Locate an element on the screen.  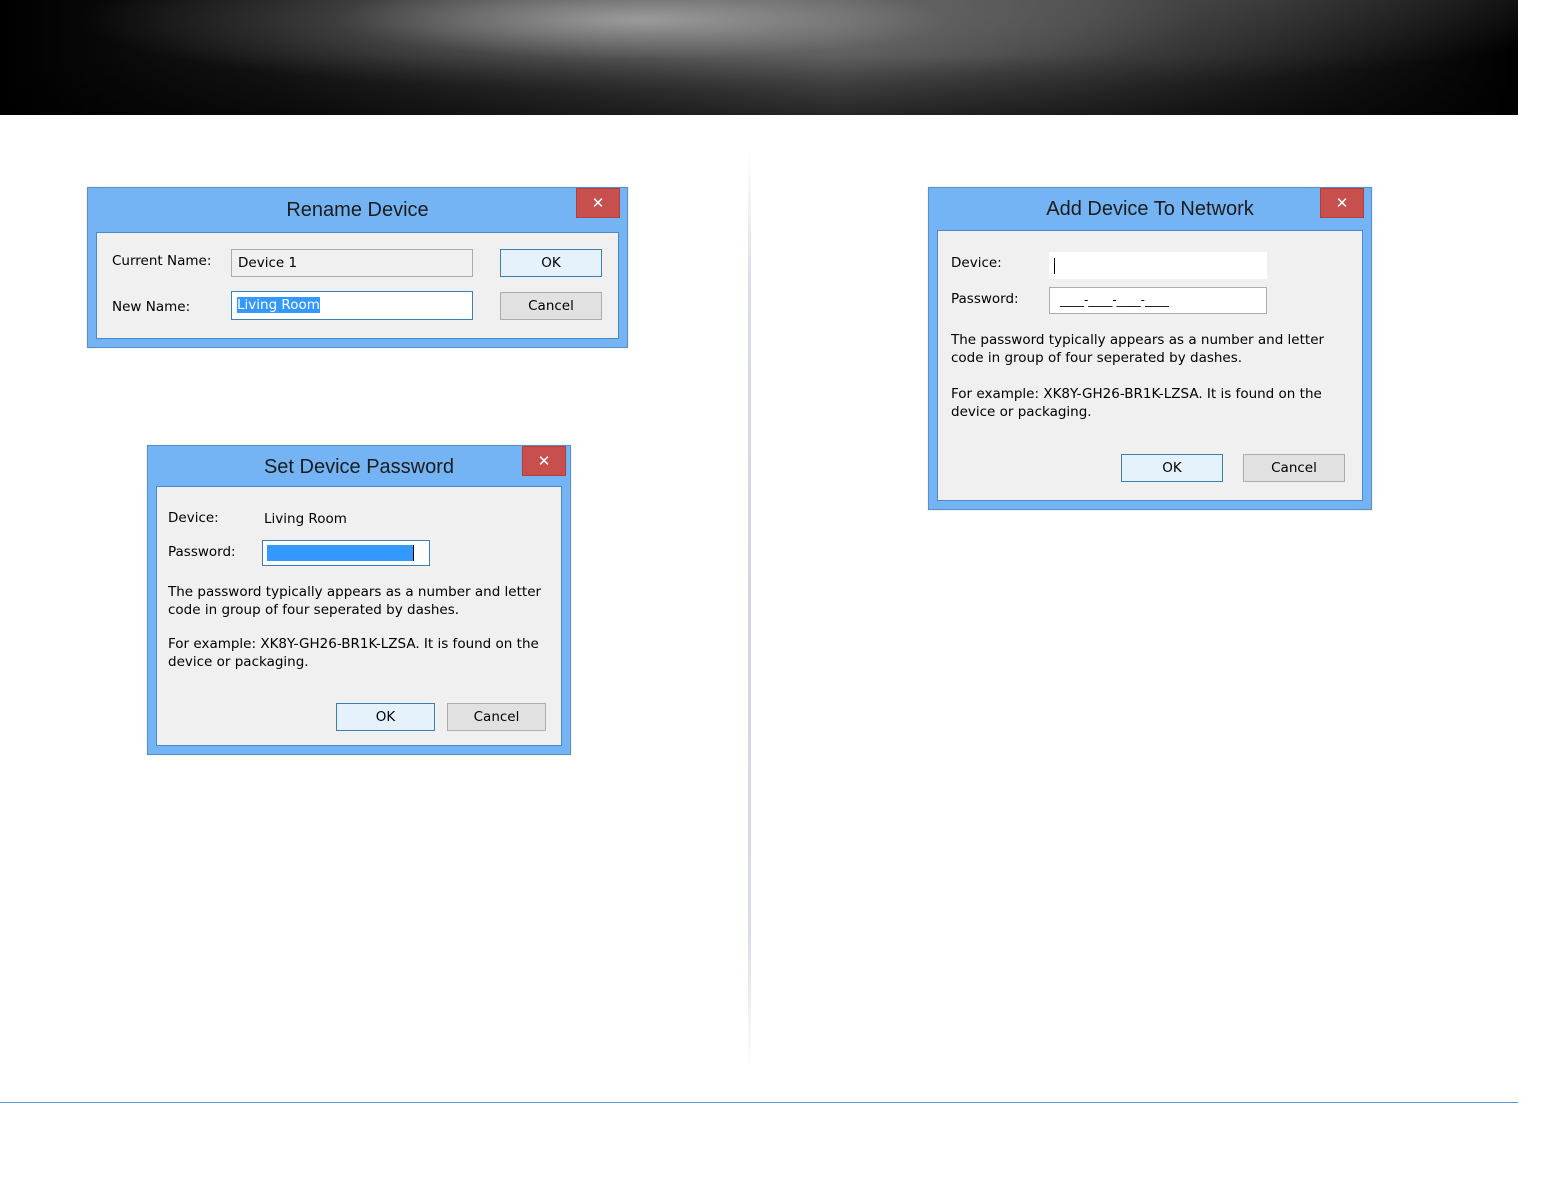
new-name-input: Living Room is located at coordinates (352, 305).